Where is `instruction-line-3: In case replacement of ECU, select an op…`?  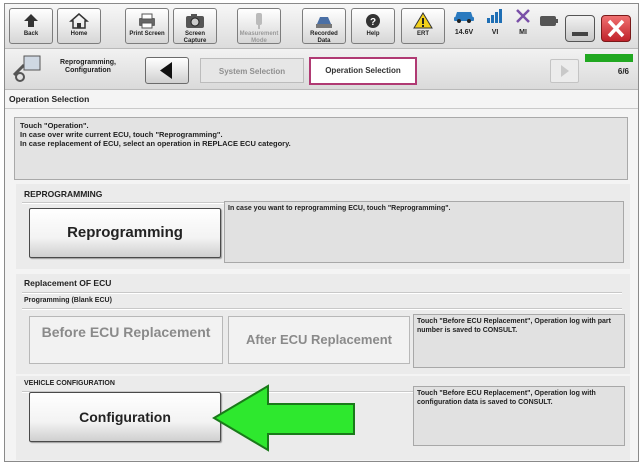 instruction-line-3: In case replacement of ECU, select an op… is located at coordinates (155, 143).